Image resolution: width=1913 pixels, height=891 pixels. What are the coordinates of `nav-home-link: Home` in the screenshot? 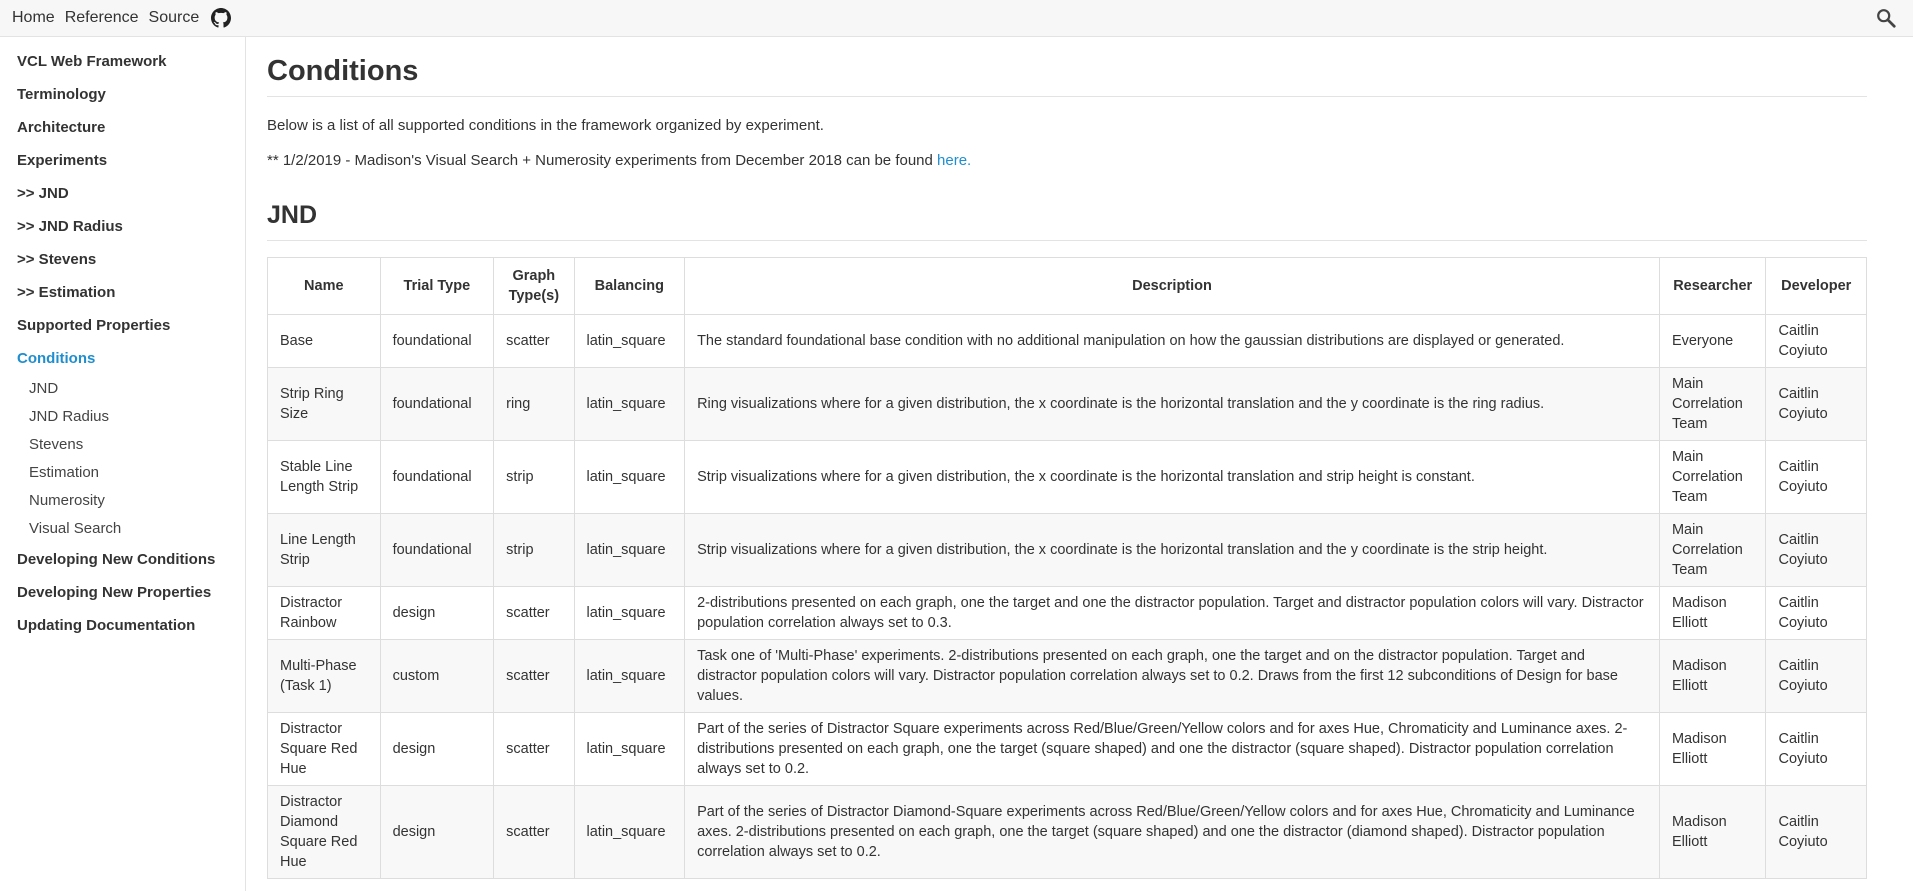 It's located at (33, 18).